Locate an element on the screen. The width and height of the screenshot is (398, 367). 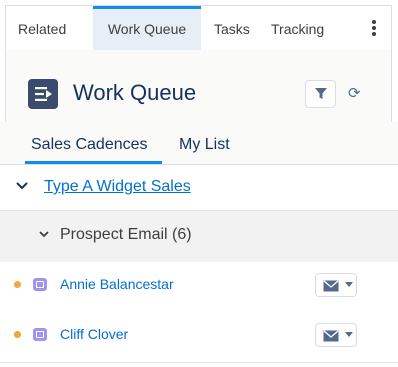
tab-work-queue: Work Queue is located at coordinates (147, 28).